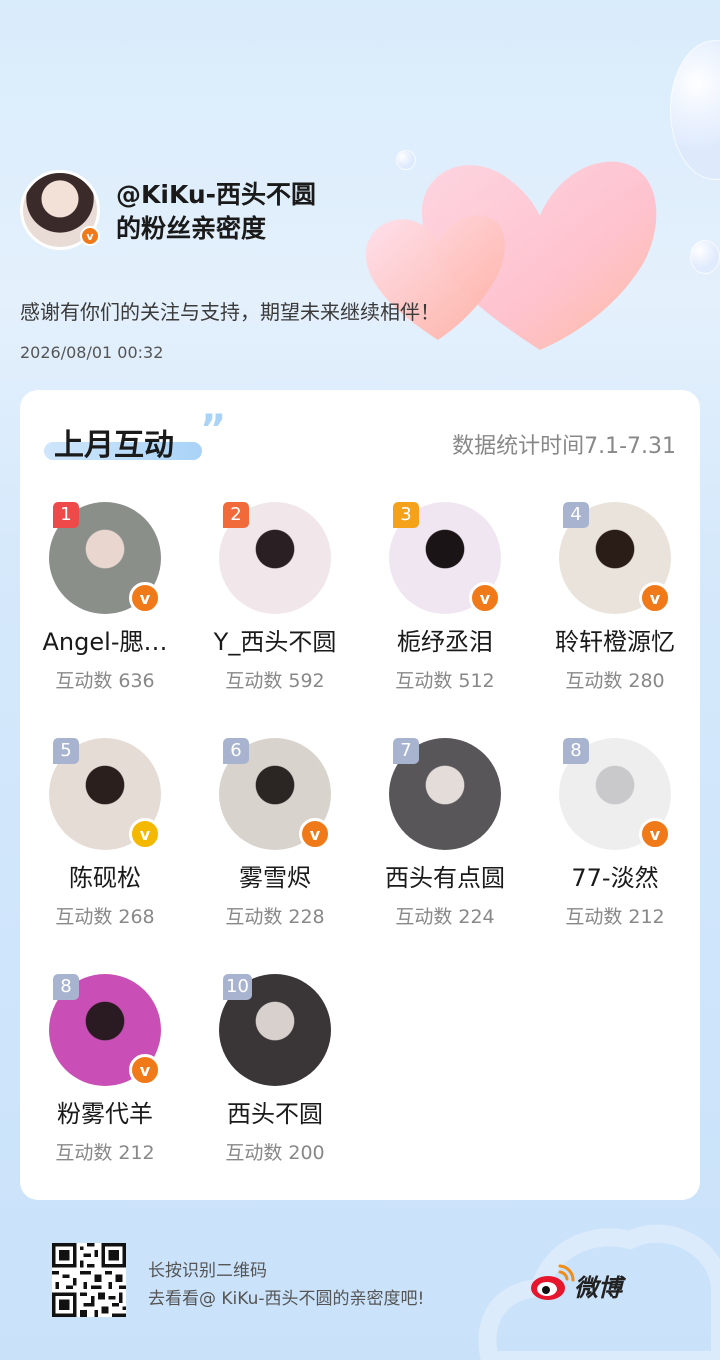  Describe the element at coordinates (114, 445) in the screenshot. I see `card-title: 上月互动` at that location.